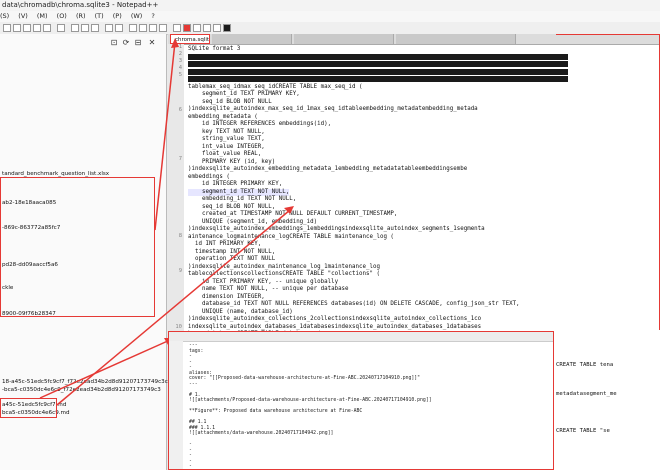  What do you see at coordinates (361, 337) in the screenshot?
I see `preview-tab-bar` at bounding box center [361, 337].